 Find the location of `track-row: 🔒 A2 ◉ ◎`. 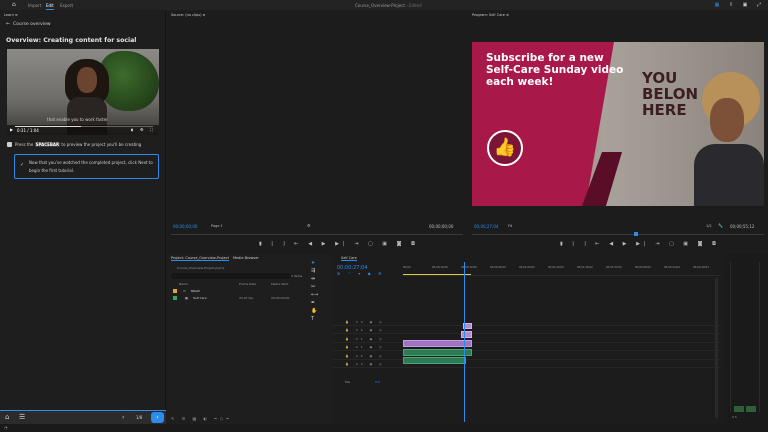

track-row: 🔒 A2 ◉ ◎ is located at coordinates (527, 356).